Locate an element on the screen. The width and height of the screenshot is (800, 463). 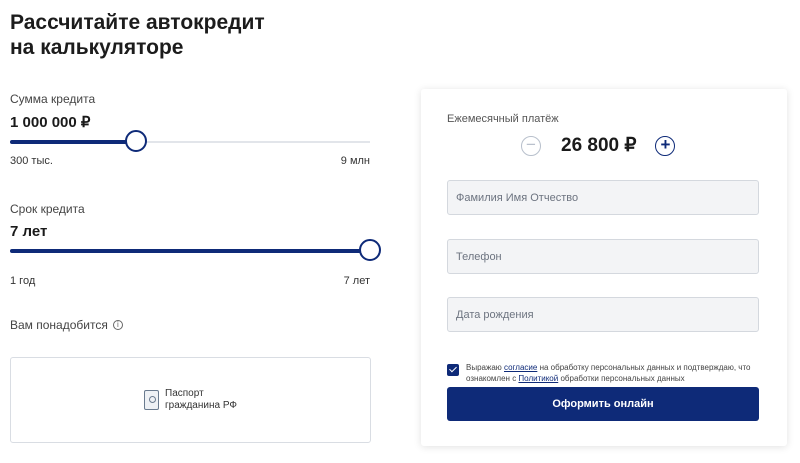
term-slider-track is located at coordinates (195, 250).